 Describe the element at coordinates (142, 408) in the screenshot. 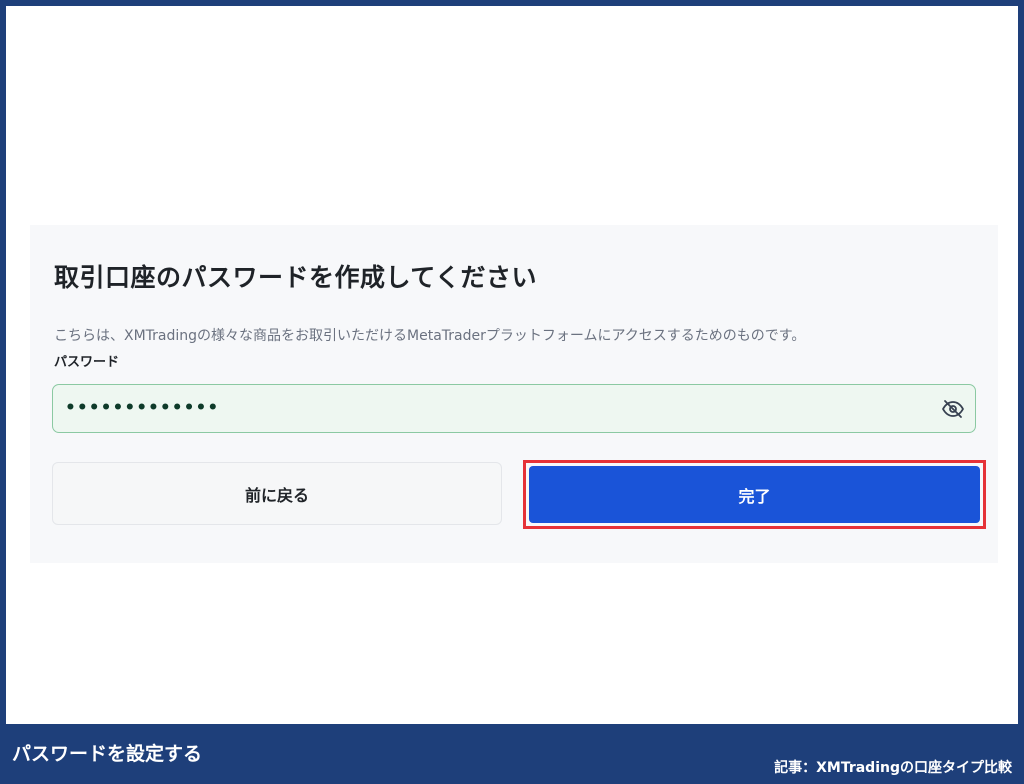

I see `password-value: •••••••••••••` at that location.